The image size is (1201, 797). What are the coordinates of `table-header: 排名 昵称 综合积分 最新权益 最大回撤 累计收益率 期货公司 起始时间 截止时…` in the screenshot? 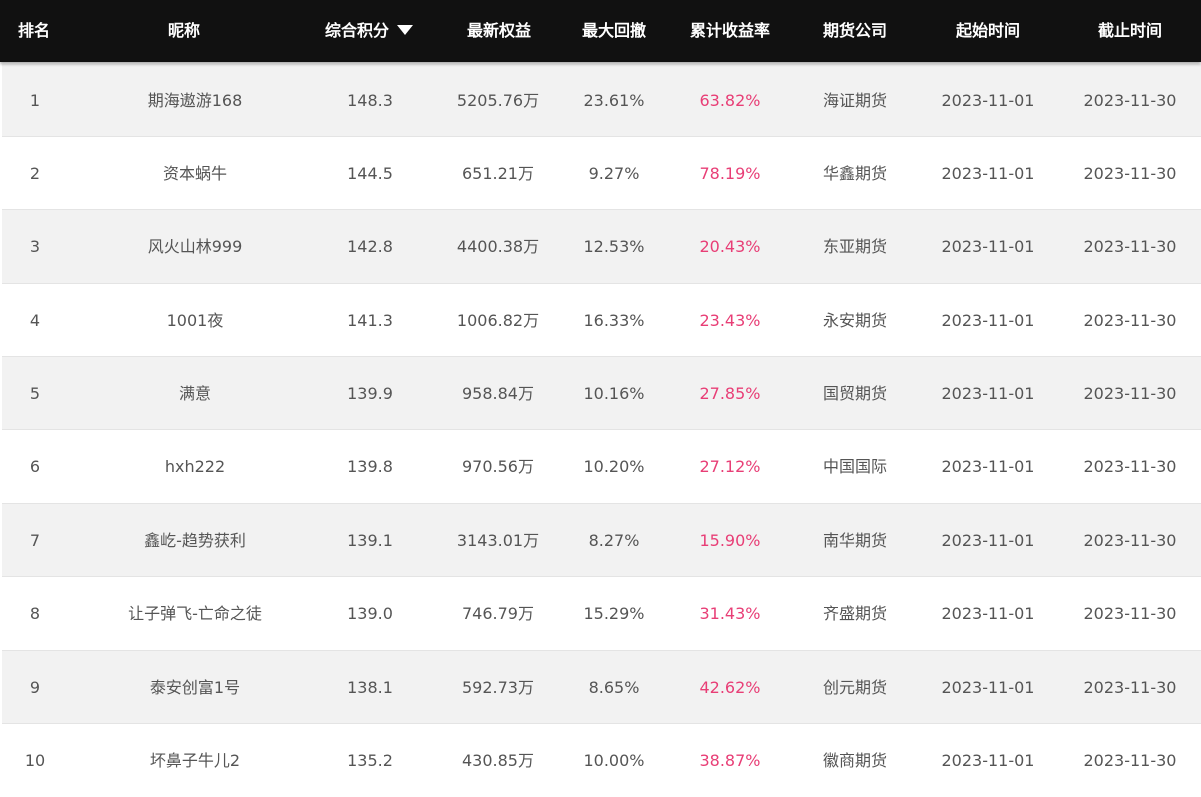 It's located at (600, 31).